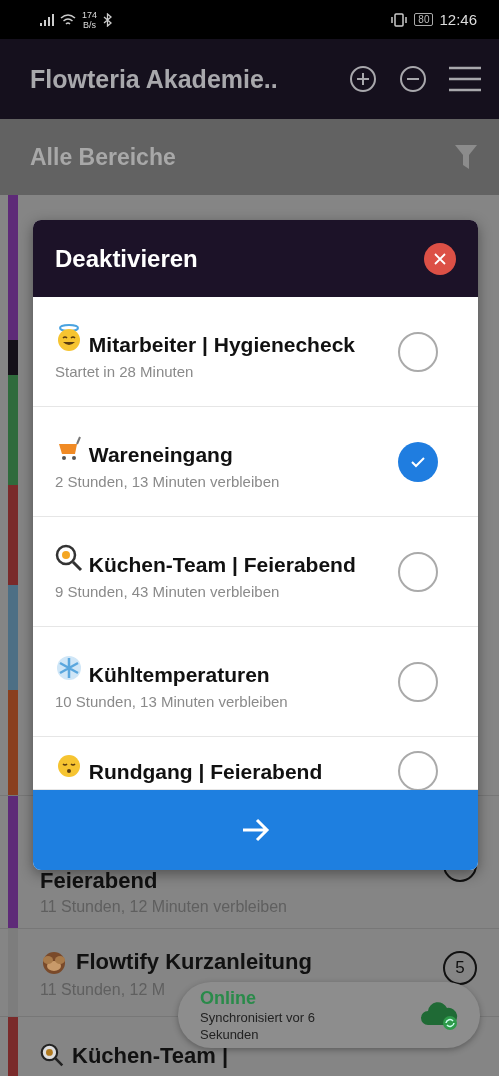 This screenshot has width=499, height=1076. I want to click on task-time-remaining: 2 Stunden, 13 Minuten verbleiben, so click(168, 481).